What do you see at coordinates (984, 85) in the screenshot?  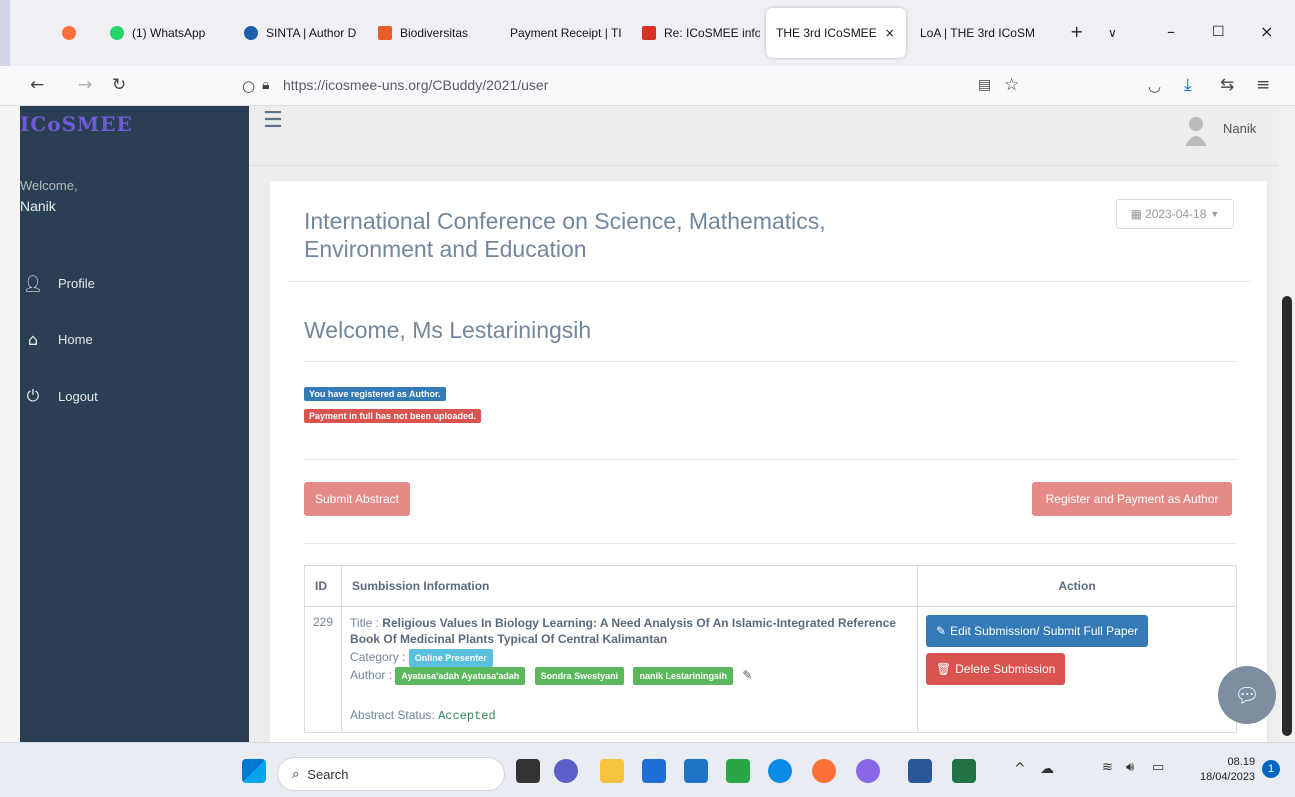 I see `reader-view-icon: ▤` at bounding box center [984, 85].